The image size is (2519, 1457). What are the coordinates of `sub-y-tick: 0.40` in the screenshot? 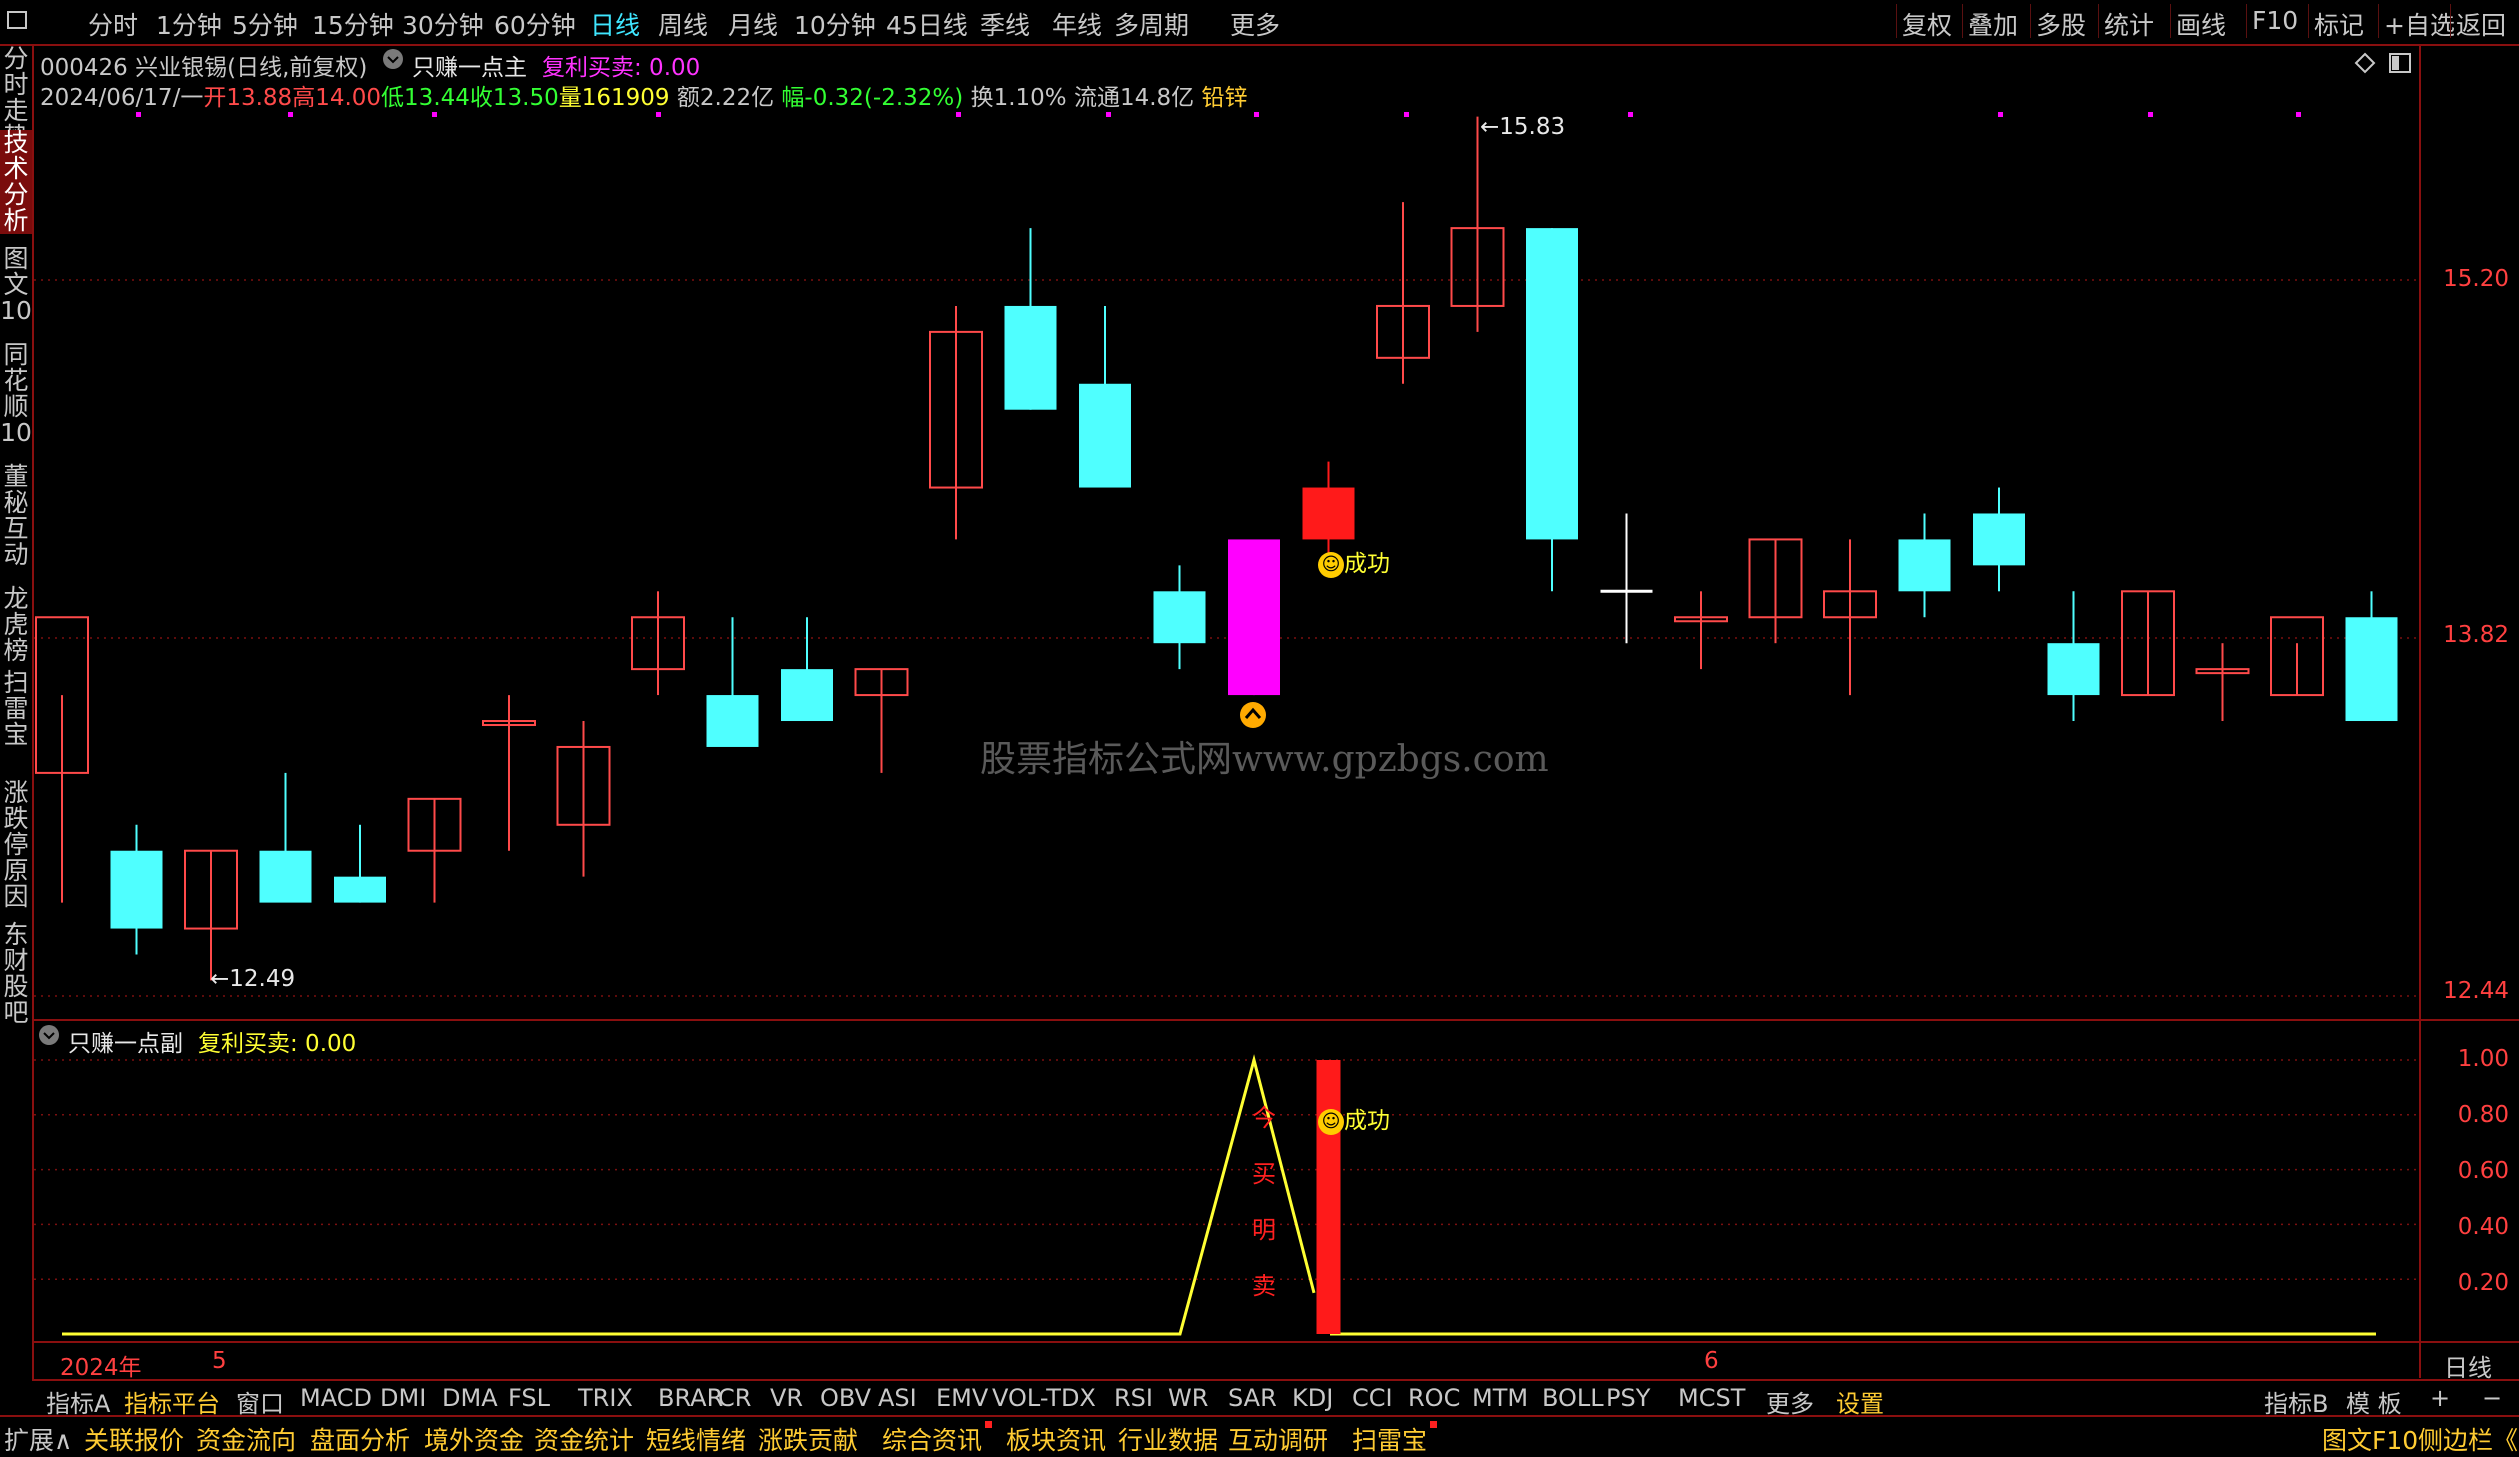 It's located at (2483, 1227).